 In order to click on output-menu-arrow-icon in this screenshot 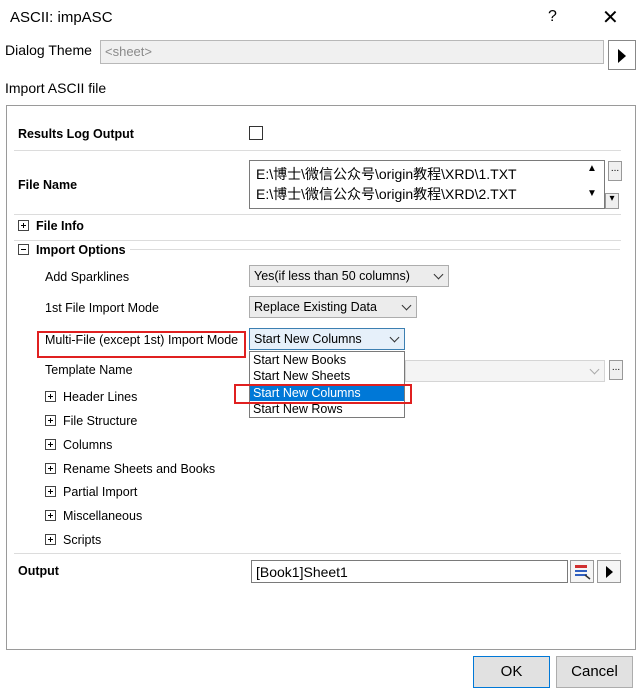, I will do `click(609, 571)`.